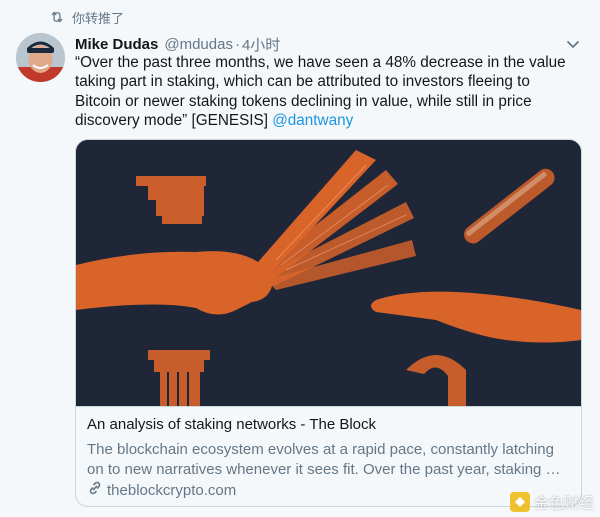 This screenshot has height=517, width=600. Describe the element at coordinates (95, 490) in the screenshot. I see `link-icon` at that location.